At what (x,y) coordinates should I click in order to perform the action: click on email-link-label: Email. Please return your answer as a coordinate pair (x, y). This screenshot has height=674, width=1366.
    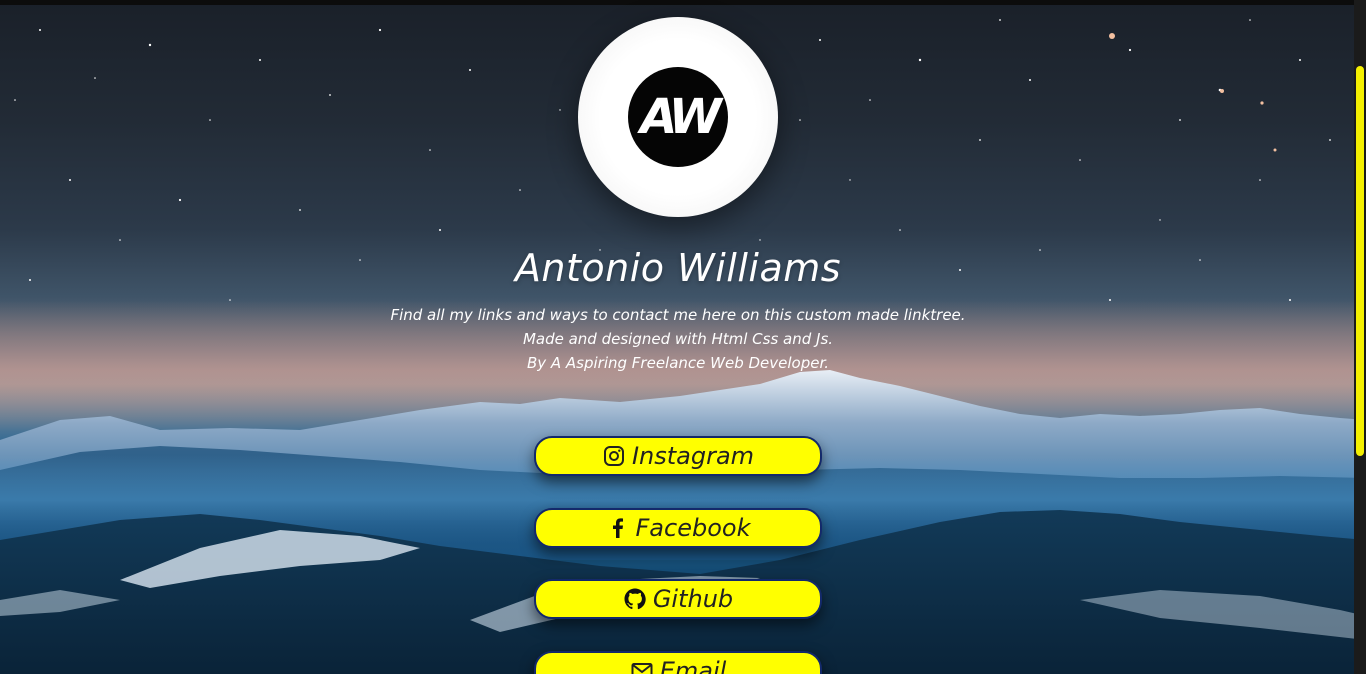
    Looking at the image, I should click on (693, 665).